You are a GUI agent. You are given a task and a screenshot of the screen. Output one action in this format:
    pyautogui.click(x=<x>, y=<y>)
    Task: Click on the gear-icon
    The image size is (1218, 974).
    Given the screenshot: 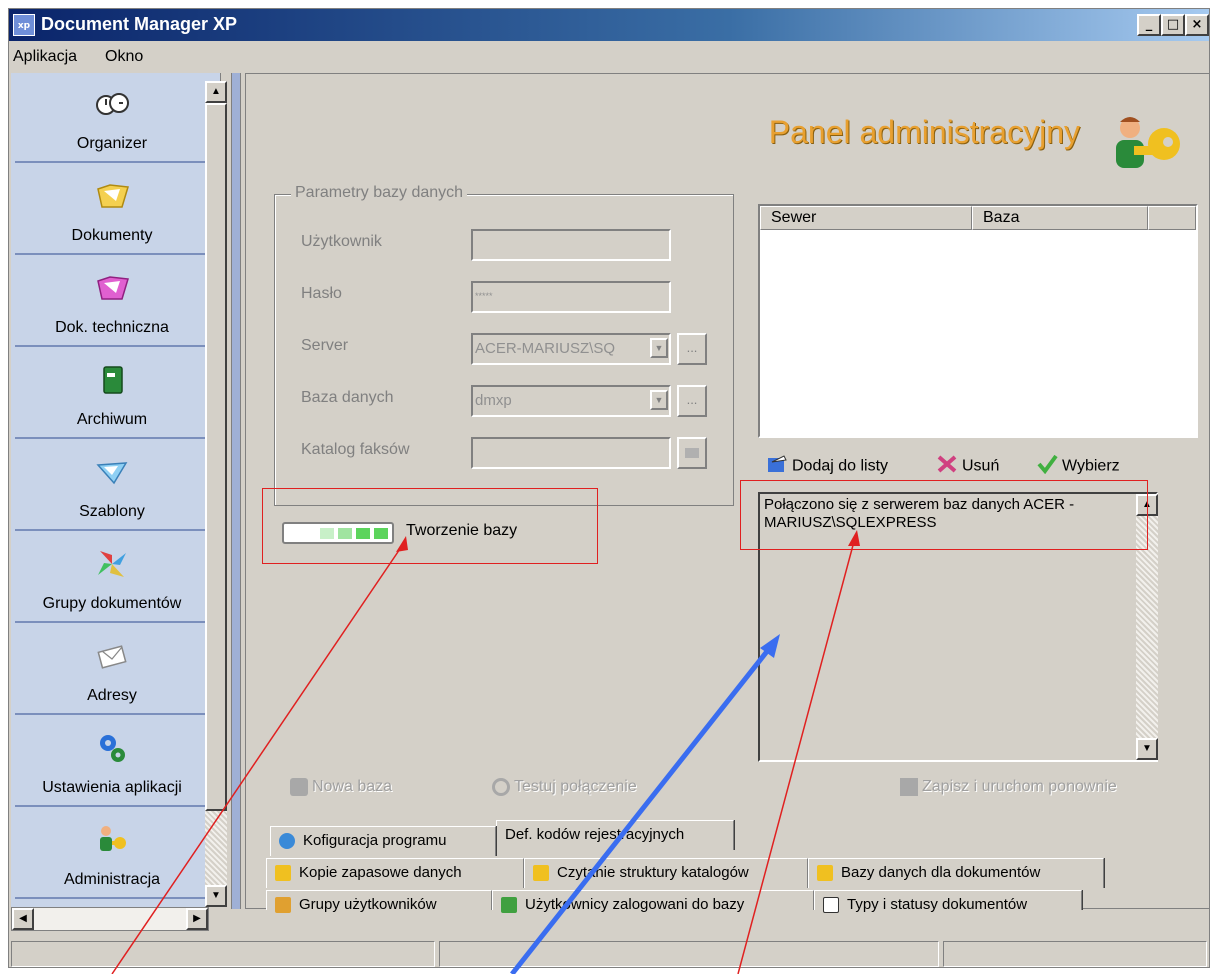 What is the action you would take?
    pyautogui.click(x=287, y=841)
    